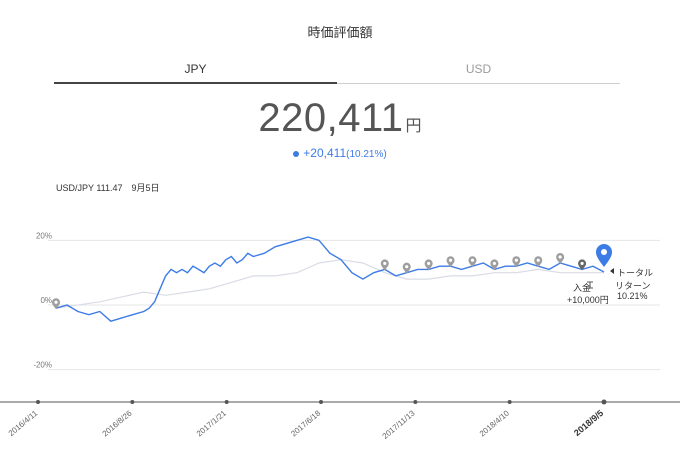 This screenshot has height=451, width=680. Describe the element at coordinates (612, 271) in the screenshot. I see `arrow-left-icon` at that location.